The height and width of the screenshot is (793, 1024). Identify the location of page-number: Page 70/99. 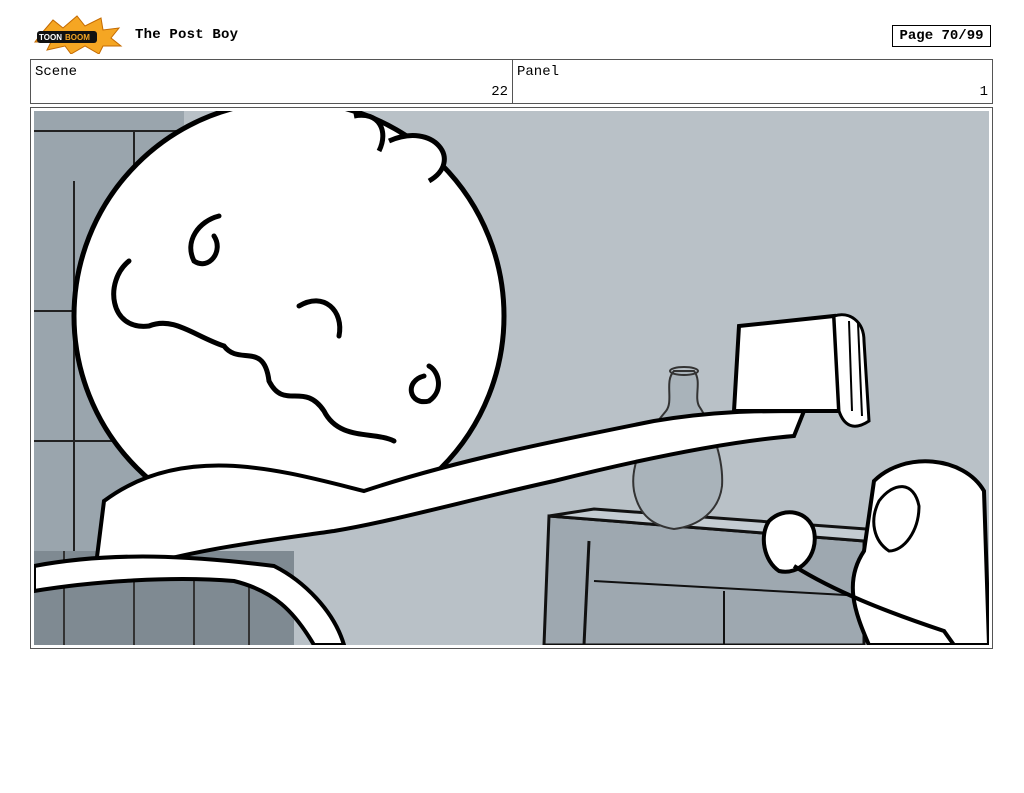
(941, 36).